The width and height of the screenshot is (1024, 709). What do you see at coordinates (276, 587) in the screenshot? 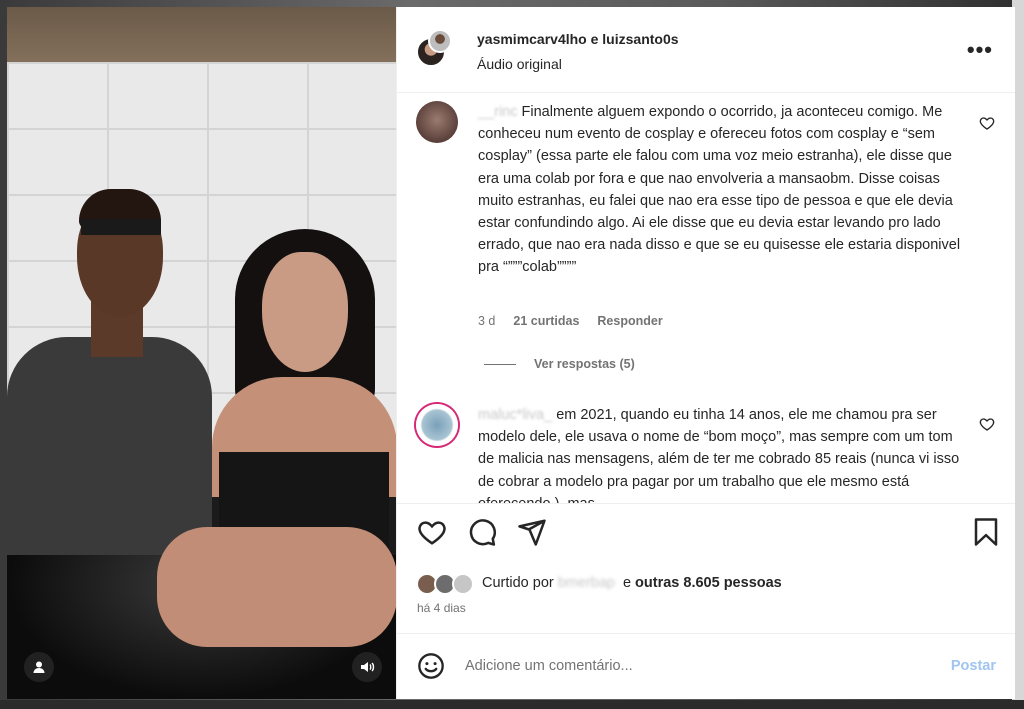
I see `person-right-arms` at bounding box center [276, 587].